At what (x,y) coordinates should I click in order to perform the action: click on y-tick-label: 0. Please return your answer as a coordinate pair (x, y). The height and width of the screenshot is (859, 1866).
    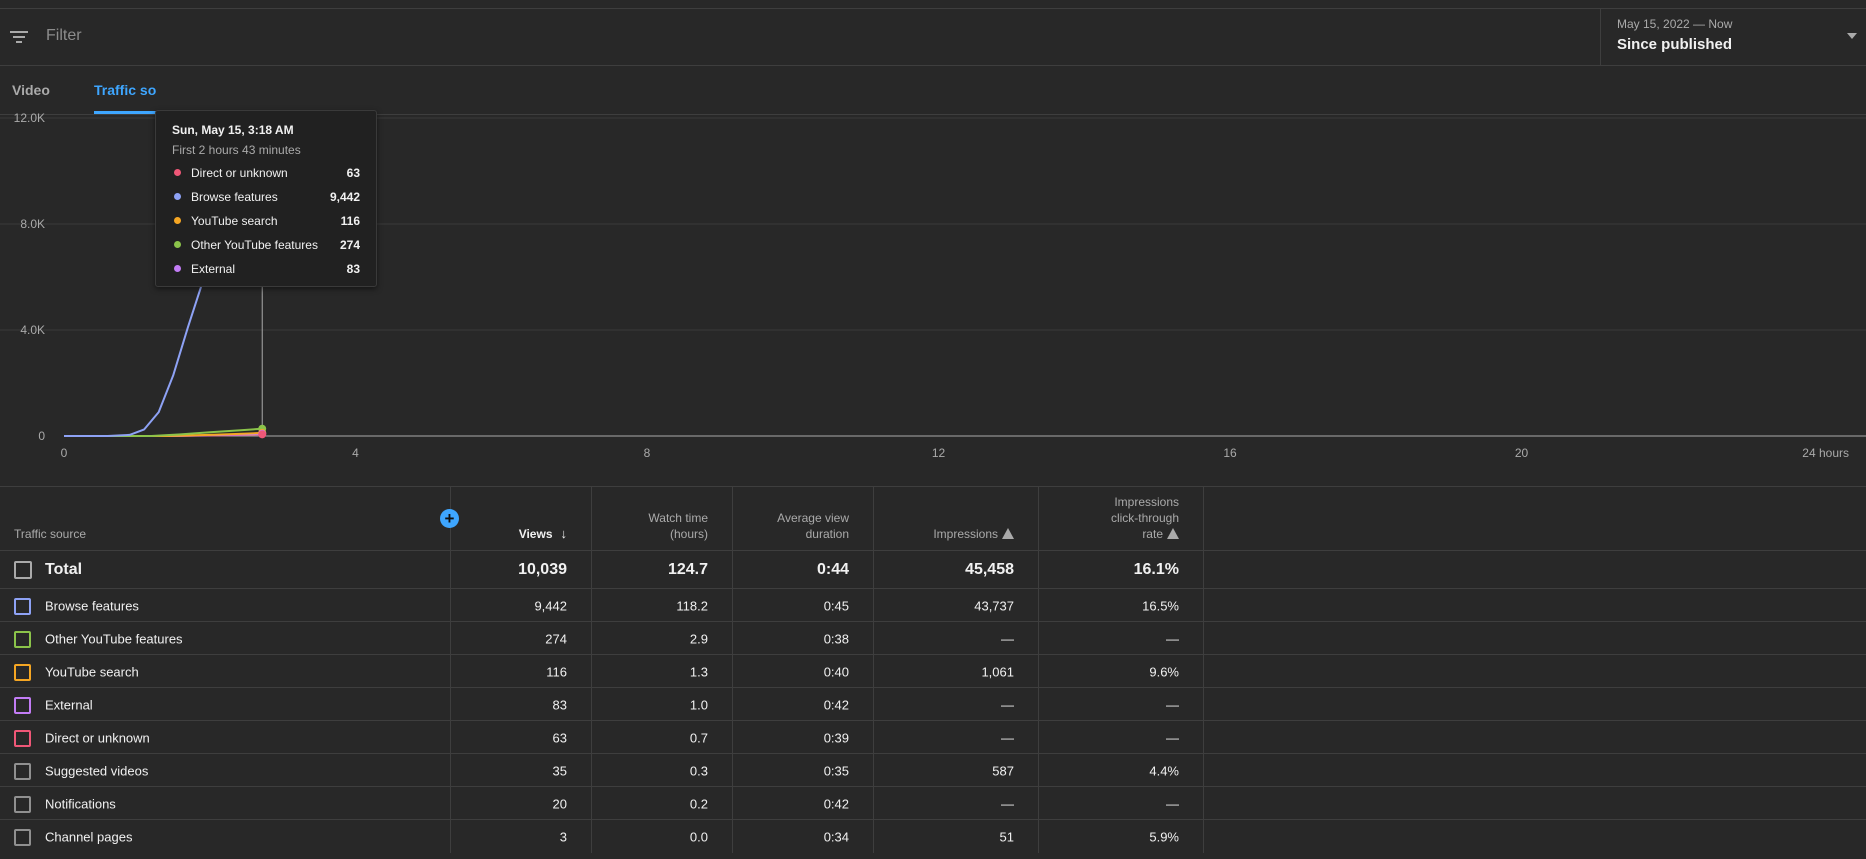
    Looking at the image, I should click on (41, 436).